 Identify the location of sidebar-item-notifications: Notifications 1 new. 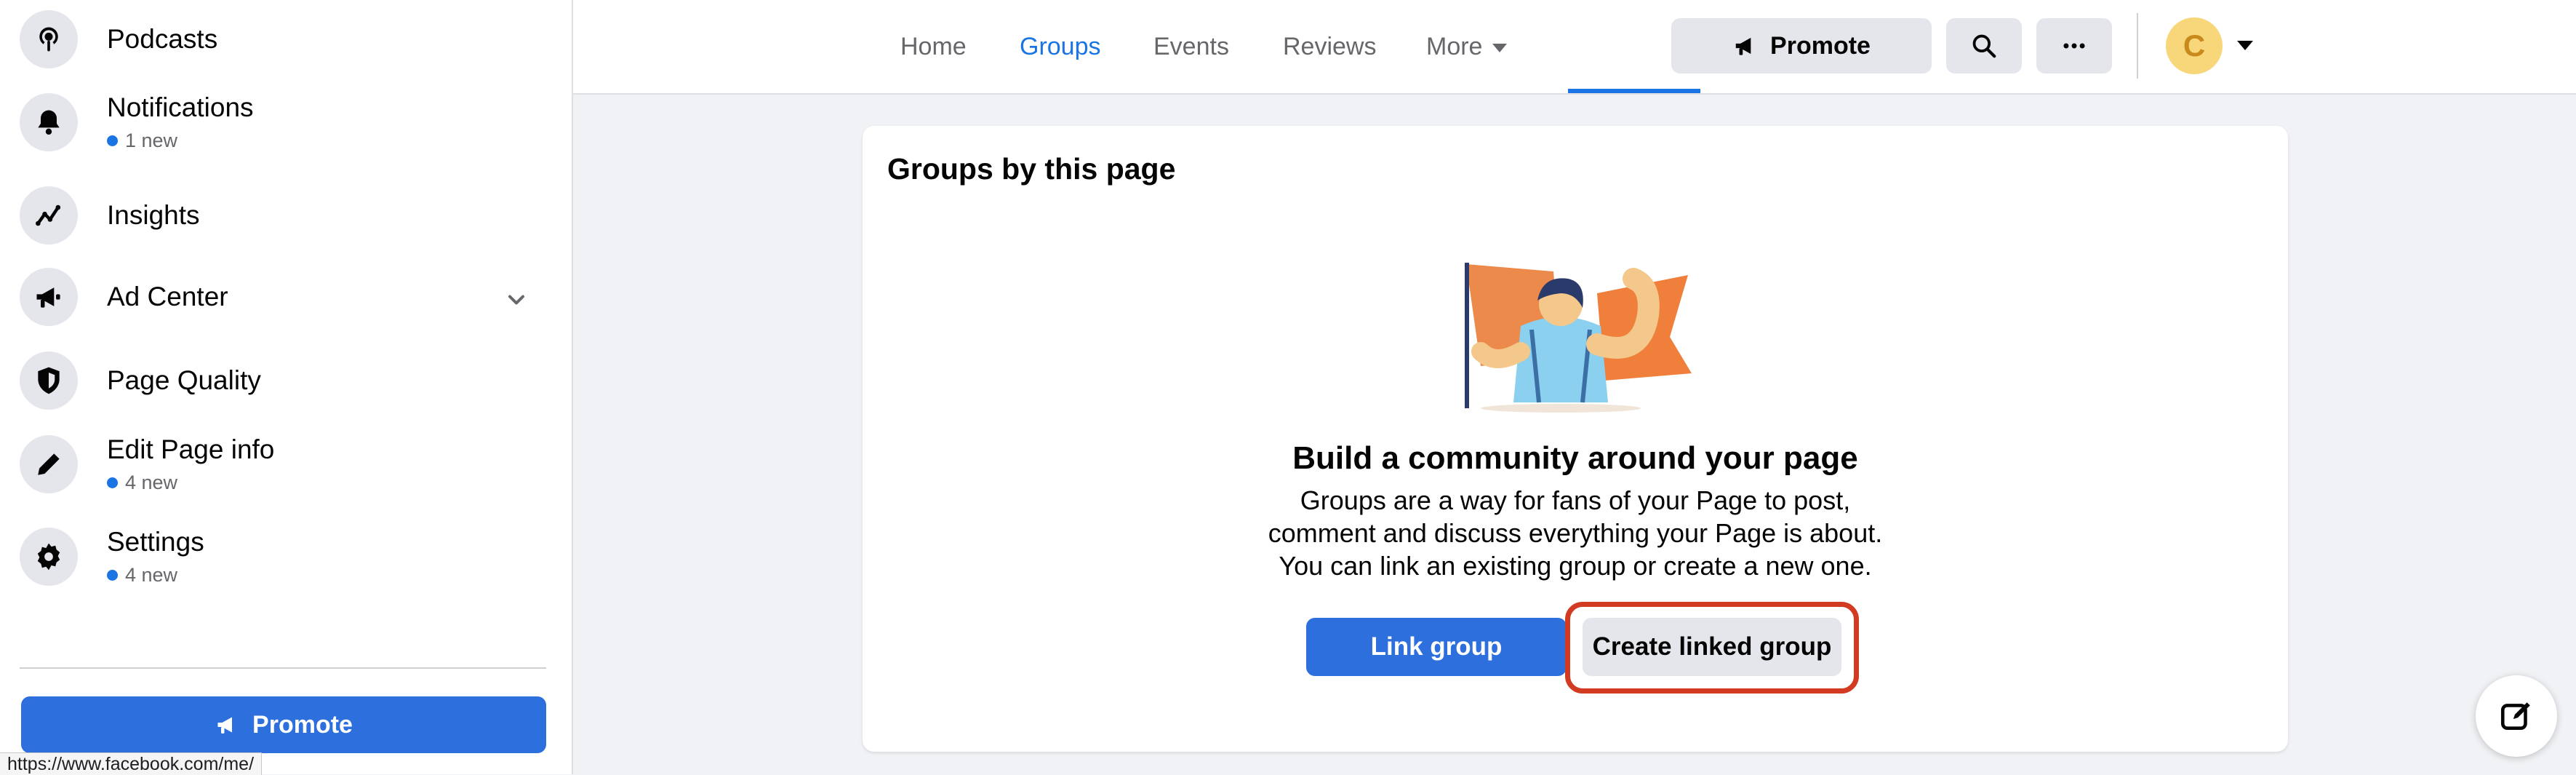
(137, 122).